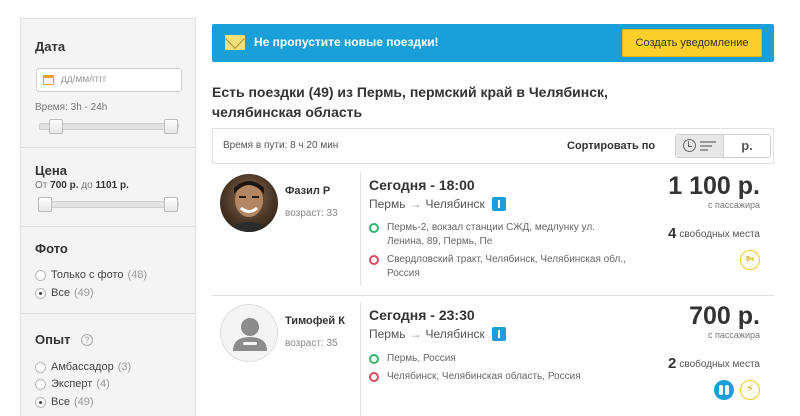 The height and width of the screenshot is (416, 800). Describe the element at coordinates (750, 260) in the screenshot. I see `duration-badge-icon: 8ч` at that location.